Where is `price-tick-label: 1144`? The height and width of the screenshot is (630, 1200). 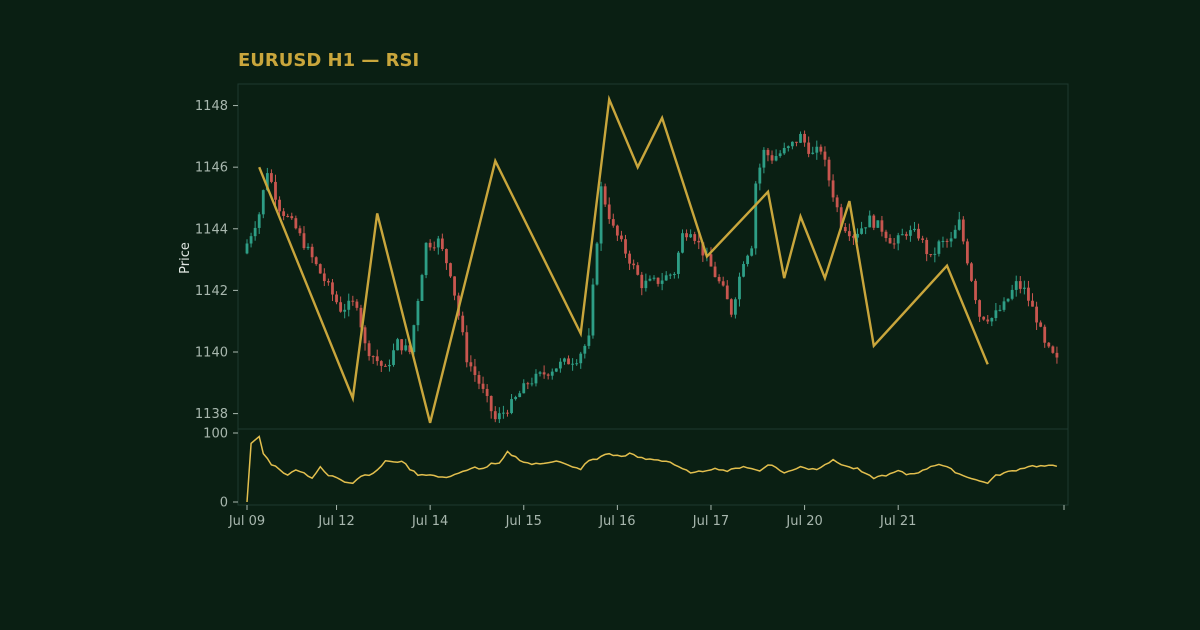 price-tick-label: 1144 is located at coordinates (211, 229).